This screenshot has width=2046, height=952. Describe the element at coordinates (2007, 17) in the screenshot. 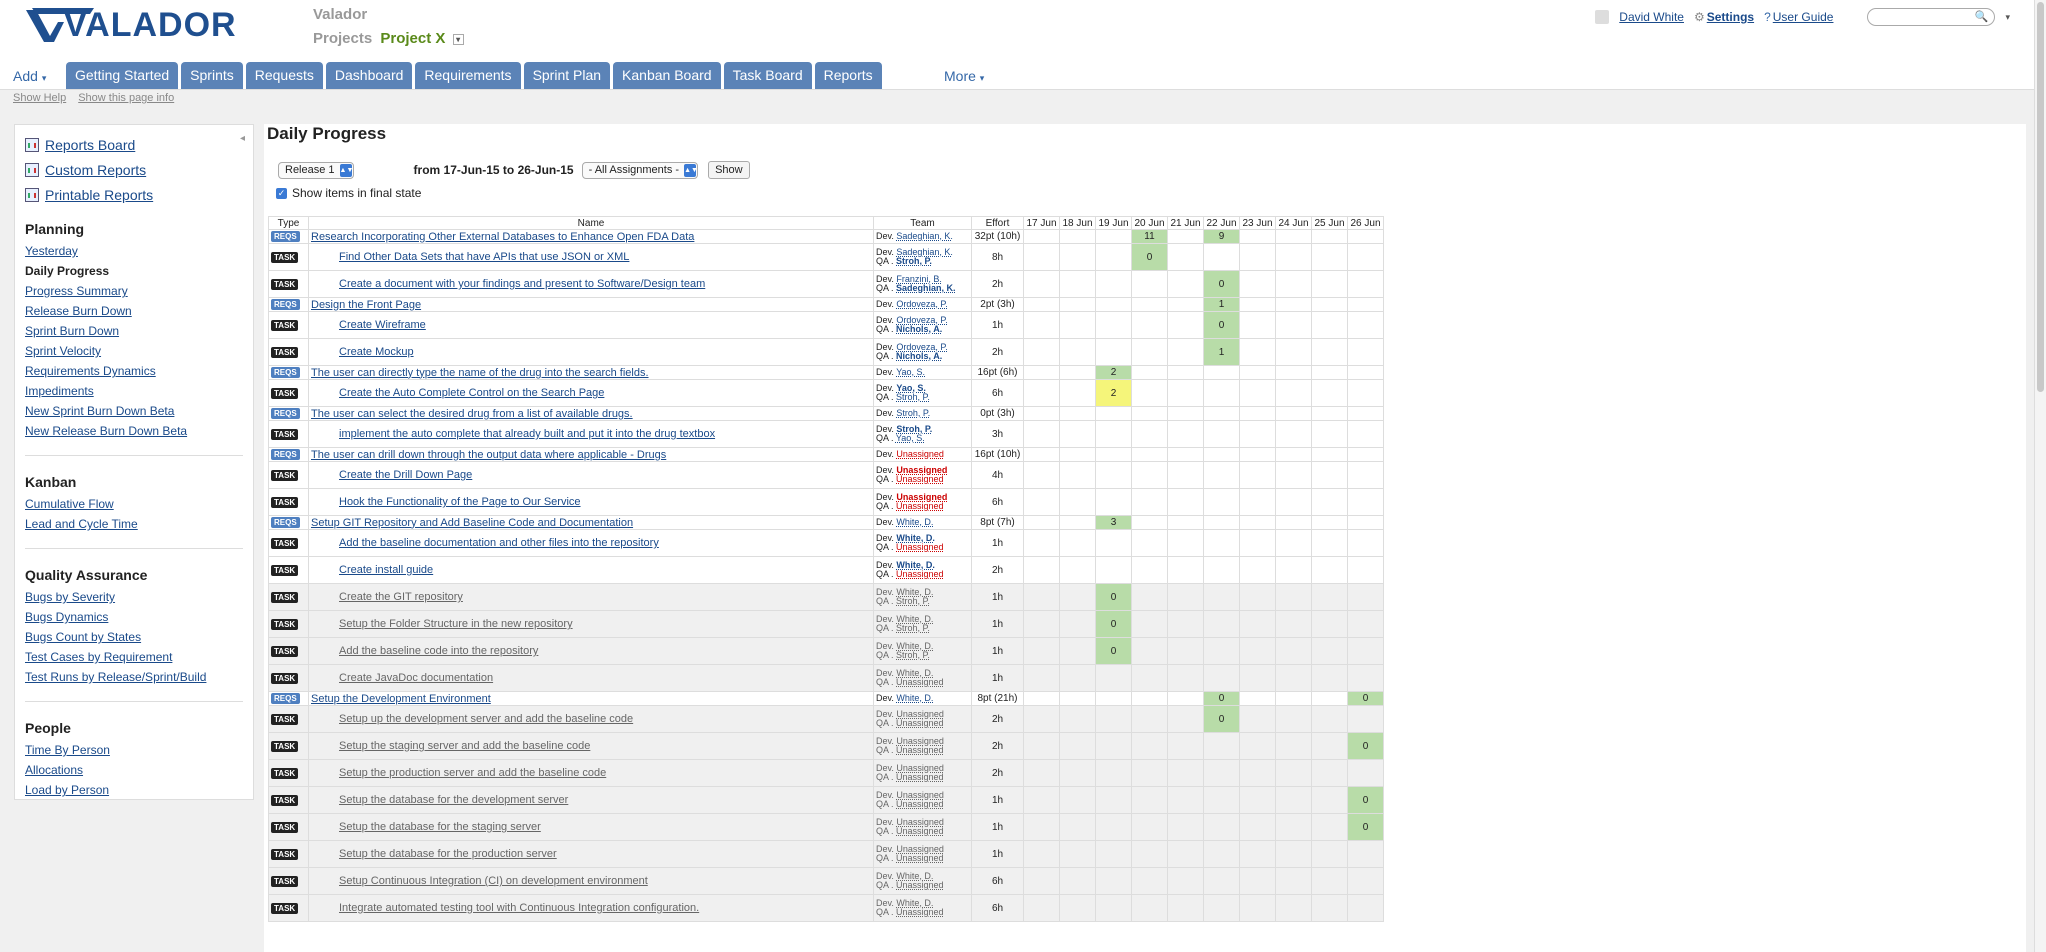

I see `search-dropdown-icon: ▾` at that location.